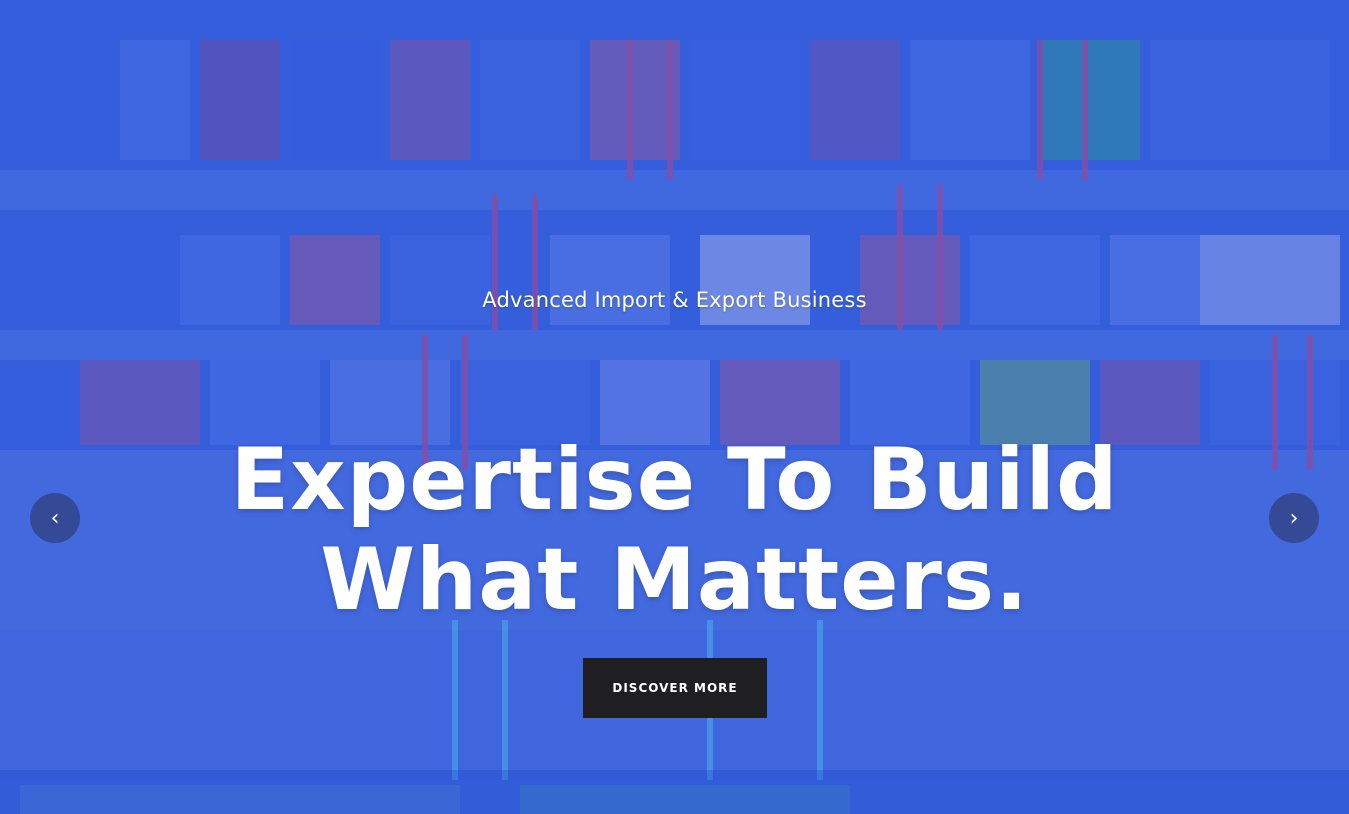  I want to click on headline-line-2: What Matters., so click(674, 580).